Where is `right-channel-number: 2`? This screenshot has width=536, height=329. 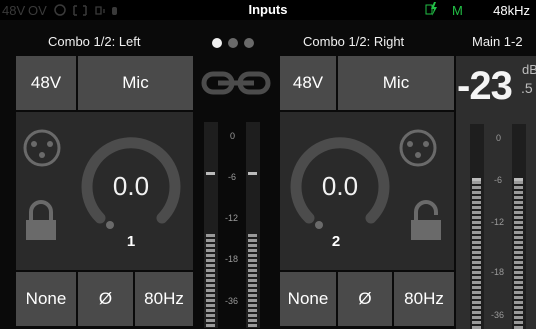 right-channel-number: 2 is located at coordinates (336, 241).